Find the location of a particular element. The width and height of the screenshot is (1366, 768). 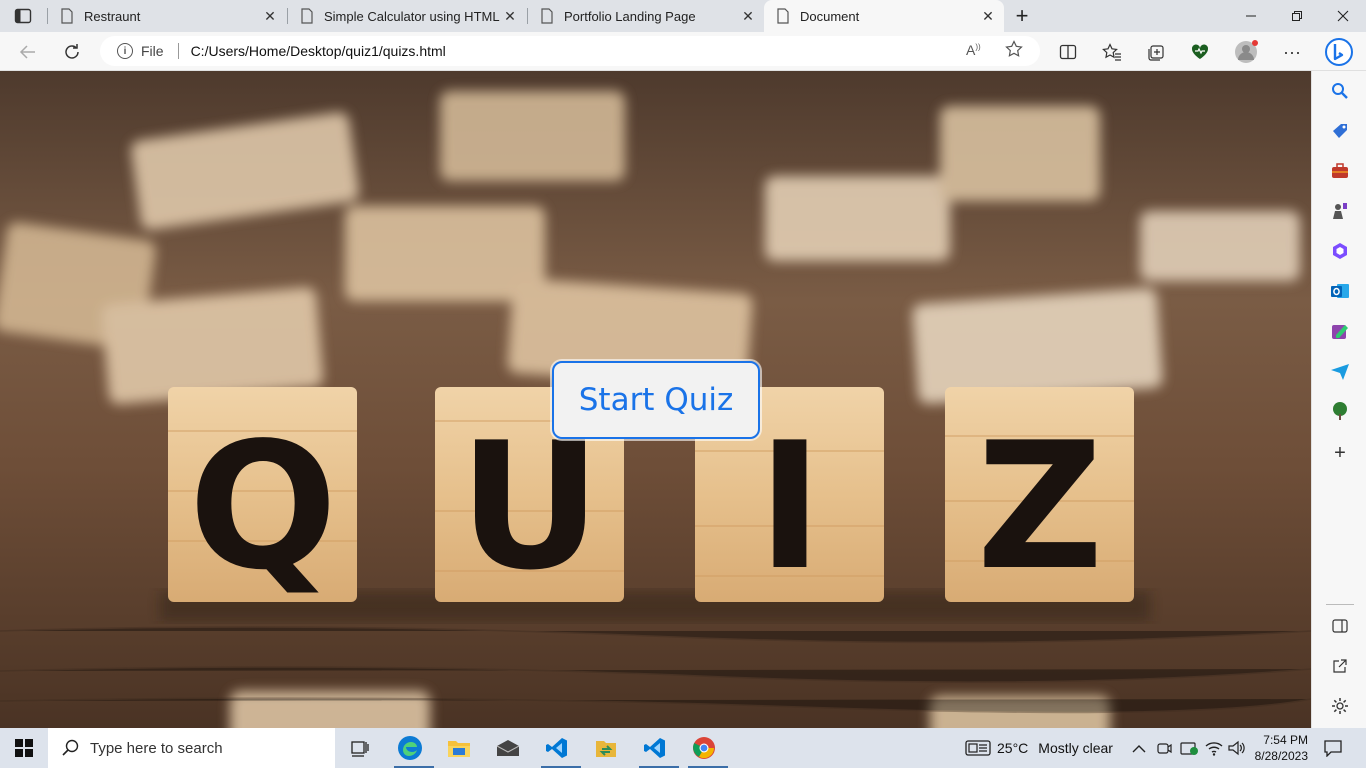

favorites-icon is located at coordinates (1112, 52).